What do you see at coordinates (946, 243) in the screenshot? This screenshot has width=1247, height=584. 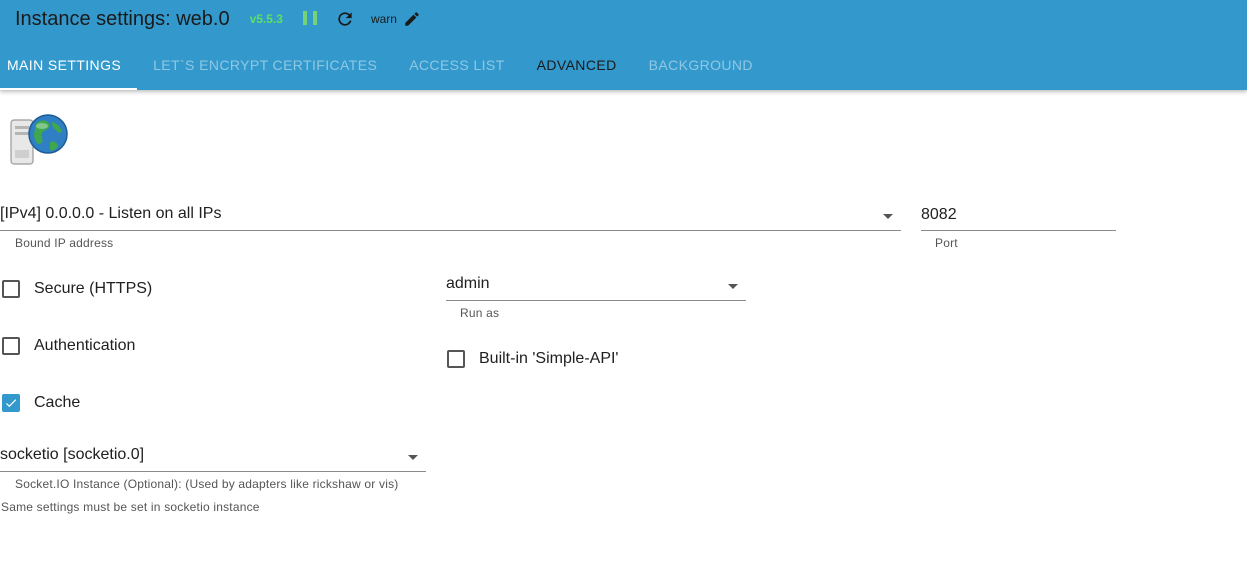 I see `port-label: Port` at bounding box center [946, 243].